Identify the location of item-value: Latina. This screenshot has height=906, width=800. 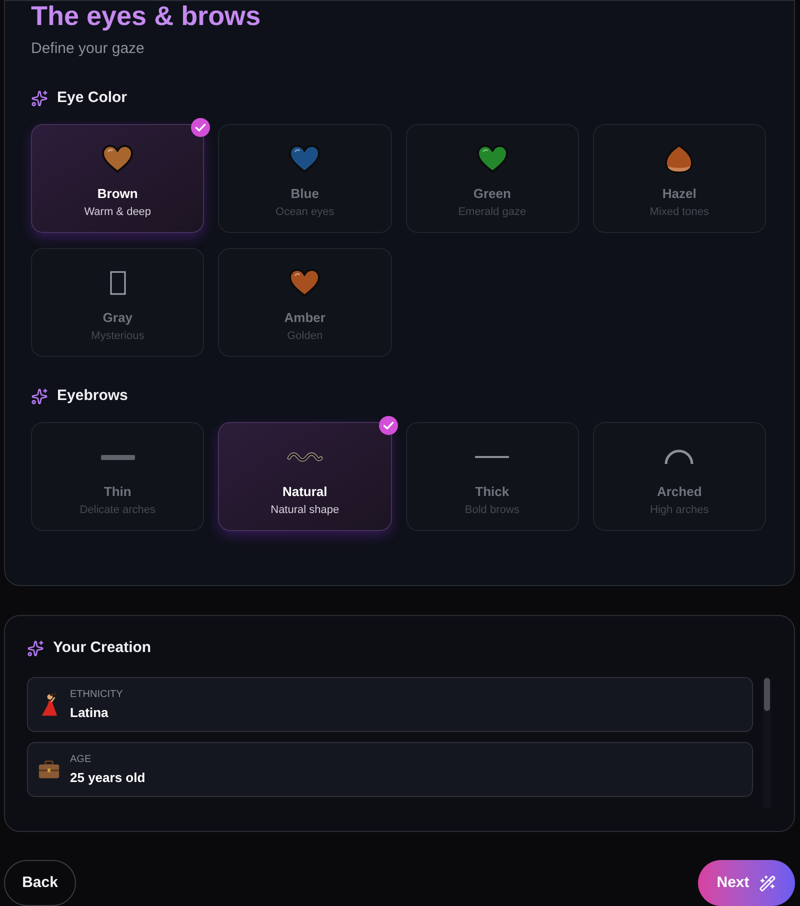
(90, 712).